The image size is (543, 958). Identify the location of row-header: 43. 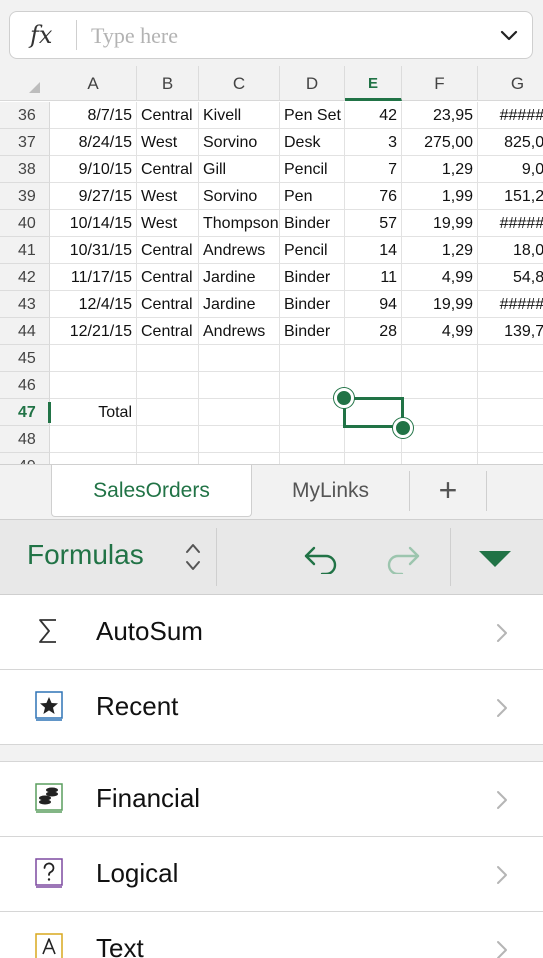
(25, 304).